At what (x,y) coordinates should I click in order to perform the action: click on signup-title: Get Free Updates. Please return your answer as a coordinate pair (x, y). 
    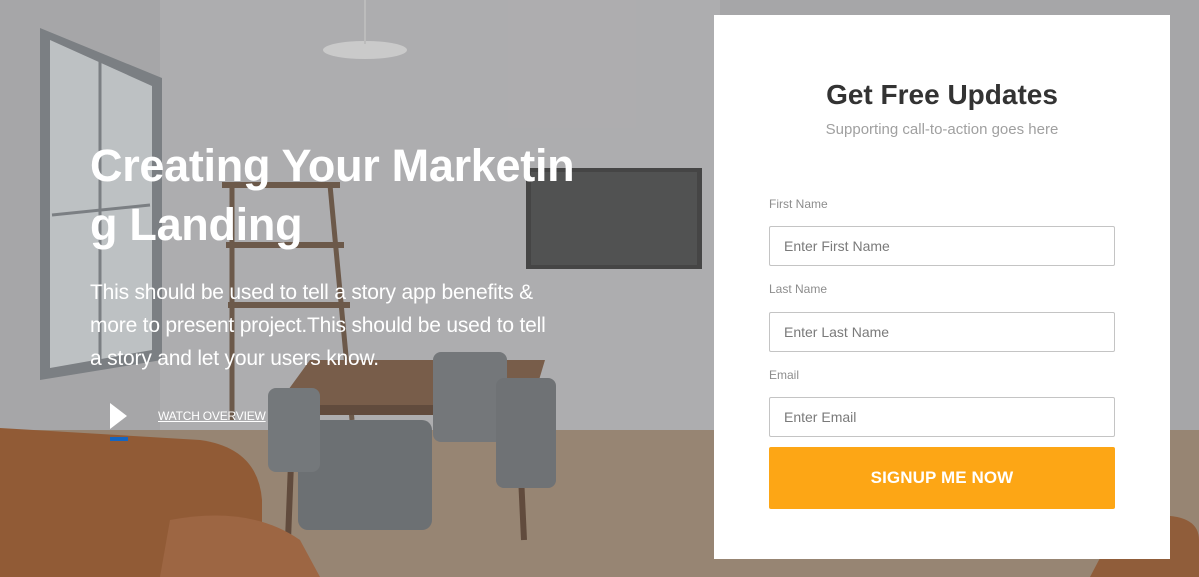
    Looking at the image, I should click on (942, 94).